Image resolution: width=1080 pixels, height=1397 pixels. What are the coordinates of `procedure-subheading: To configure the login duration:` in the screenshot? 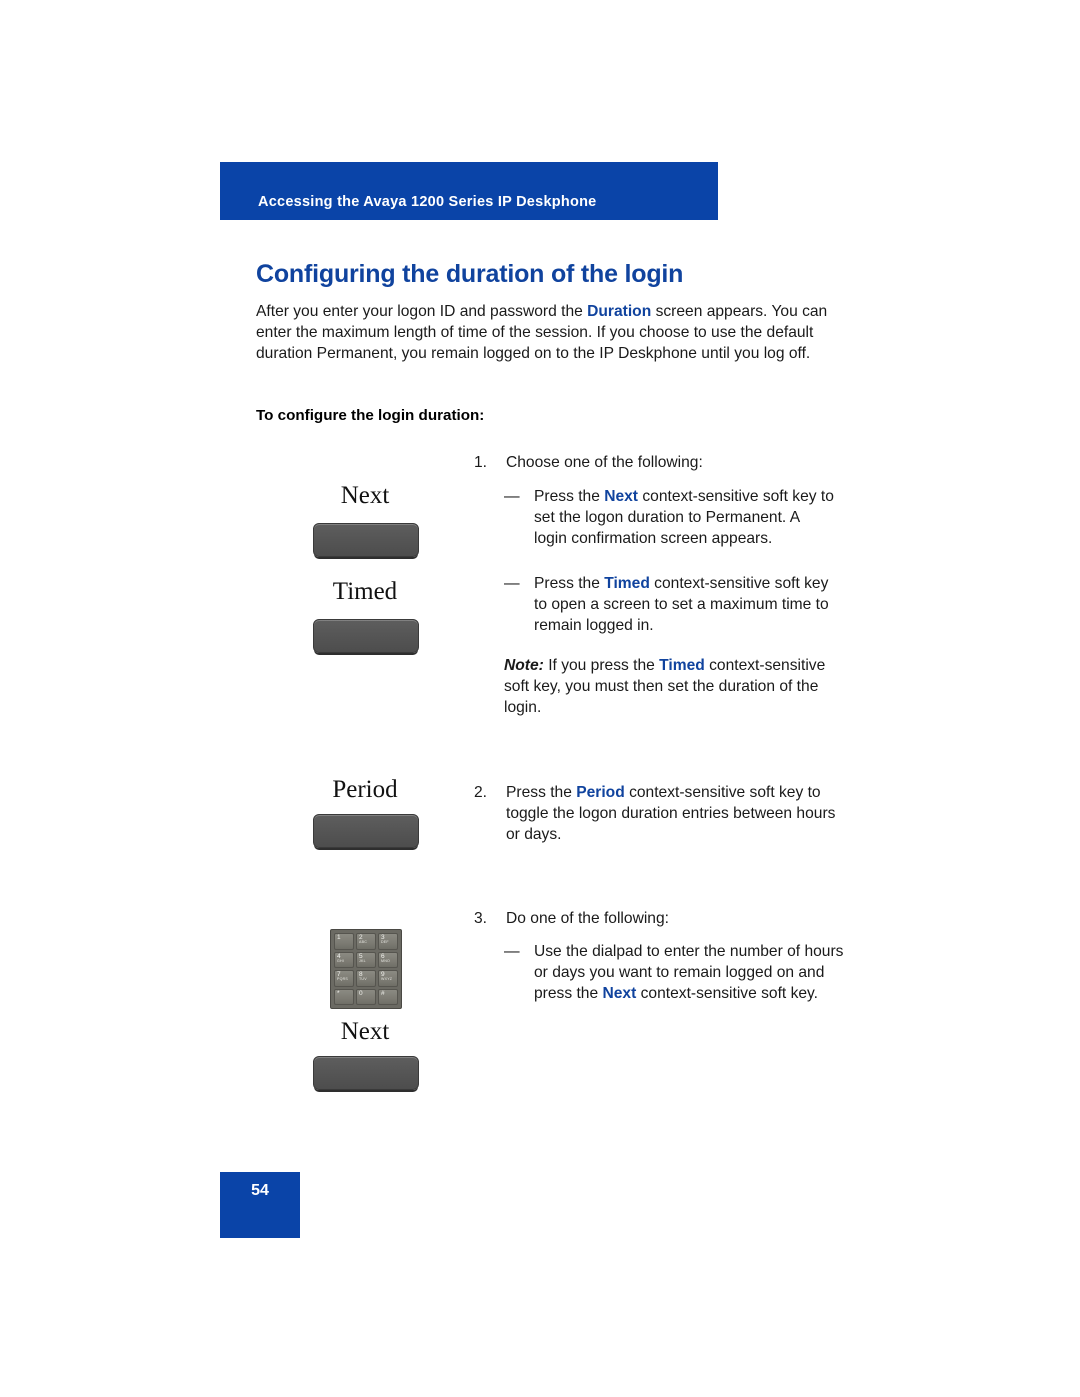 It's located at (370, 416).